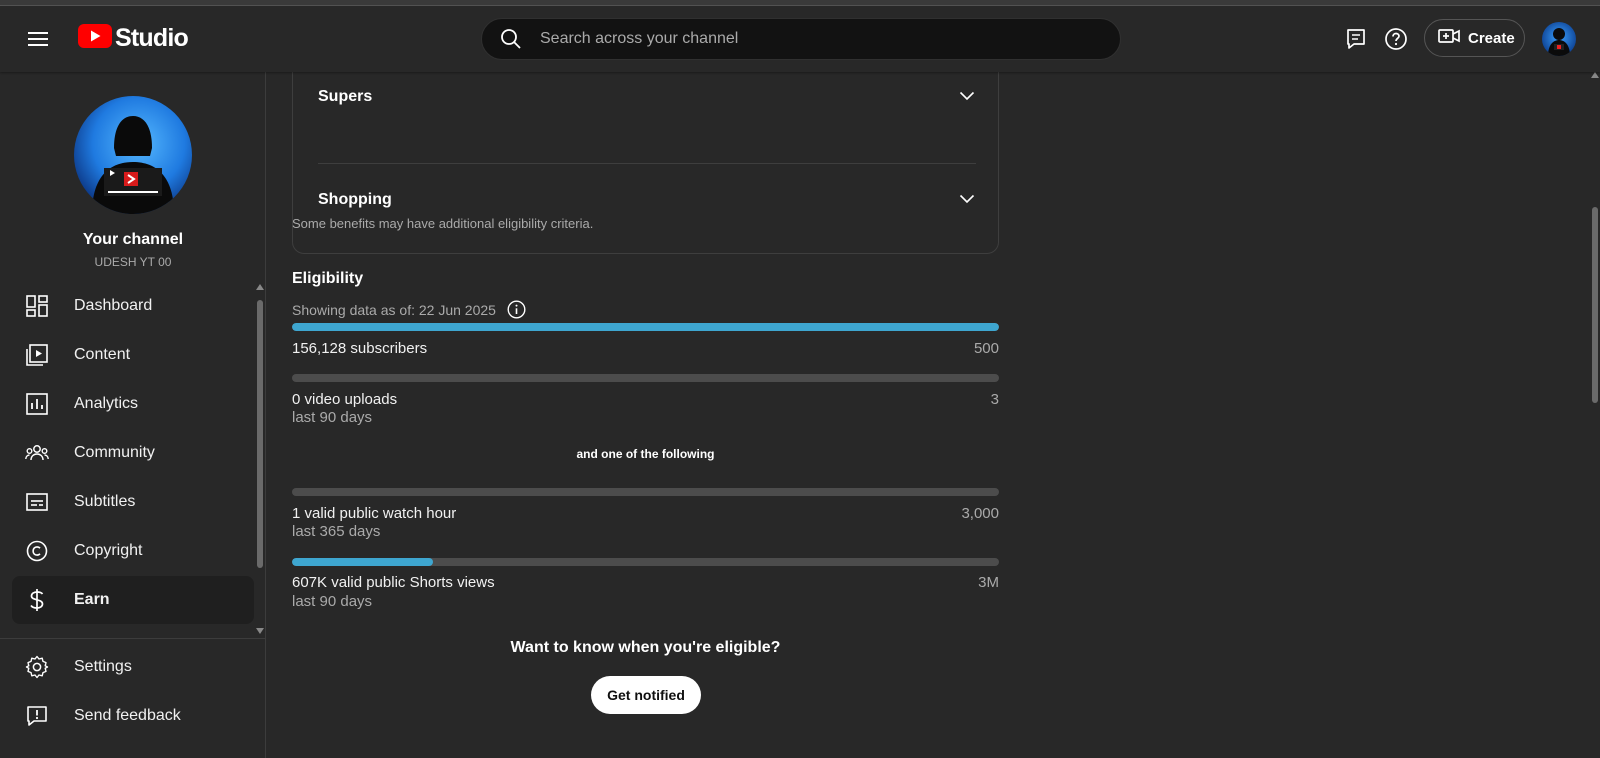  What do you see at coordinates (152, 38) in the screenshot?
I see `app-name: Studio` at bounding box center [152, 38].